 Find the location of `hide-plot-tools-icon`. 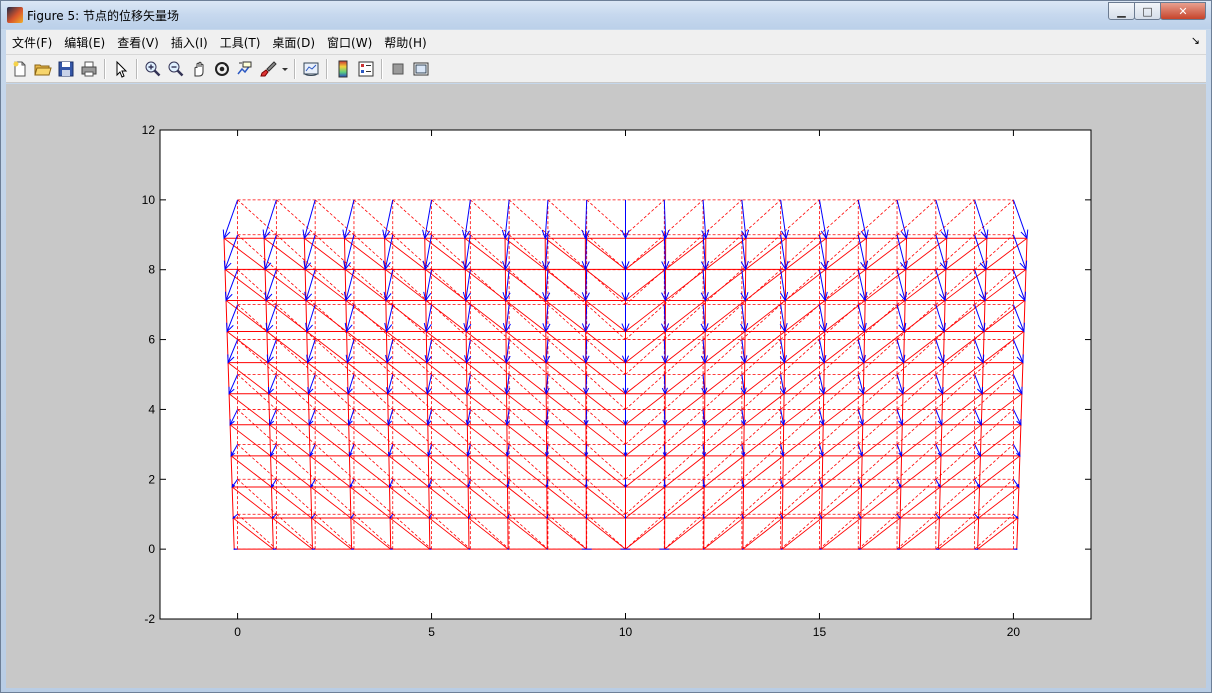

hide-plot-tools-icon is located at coordinates (398, 69).